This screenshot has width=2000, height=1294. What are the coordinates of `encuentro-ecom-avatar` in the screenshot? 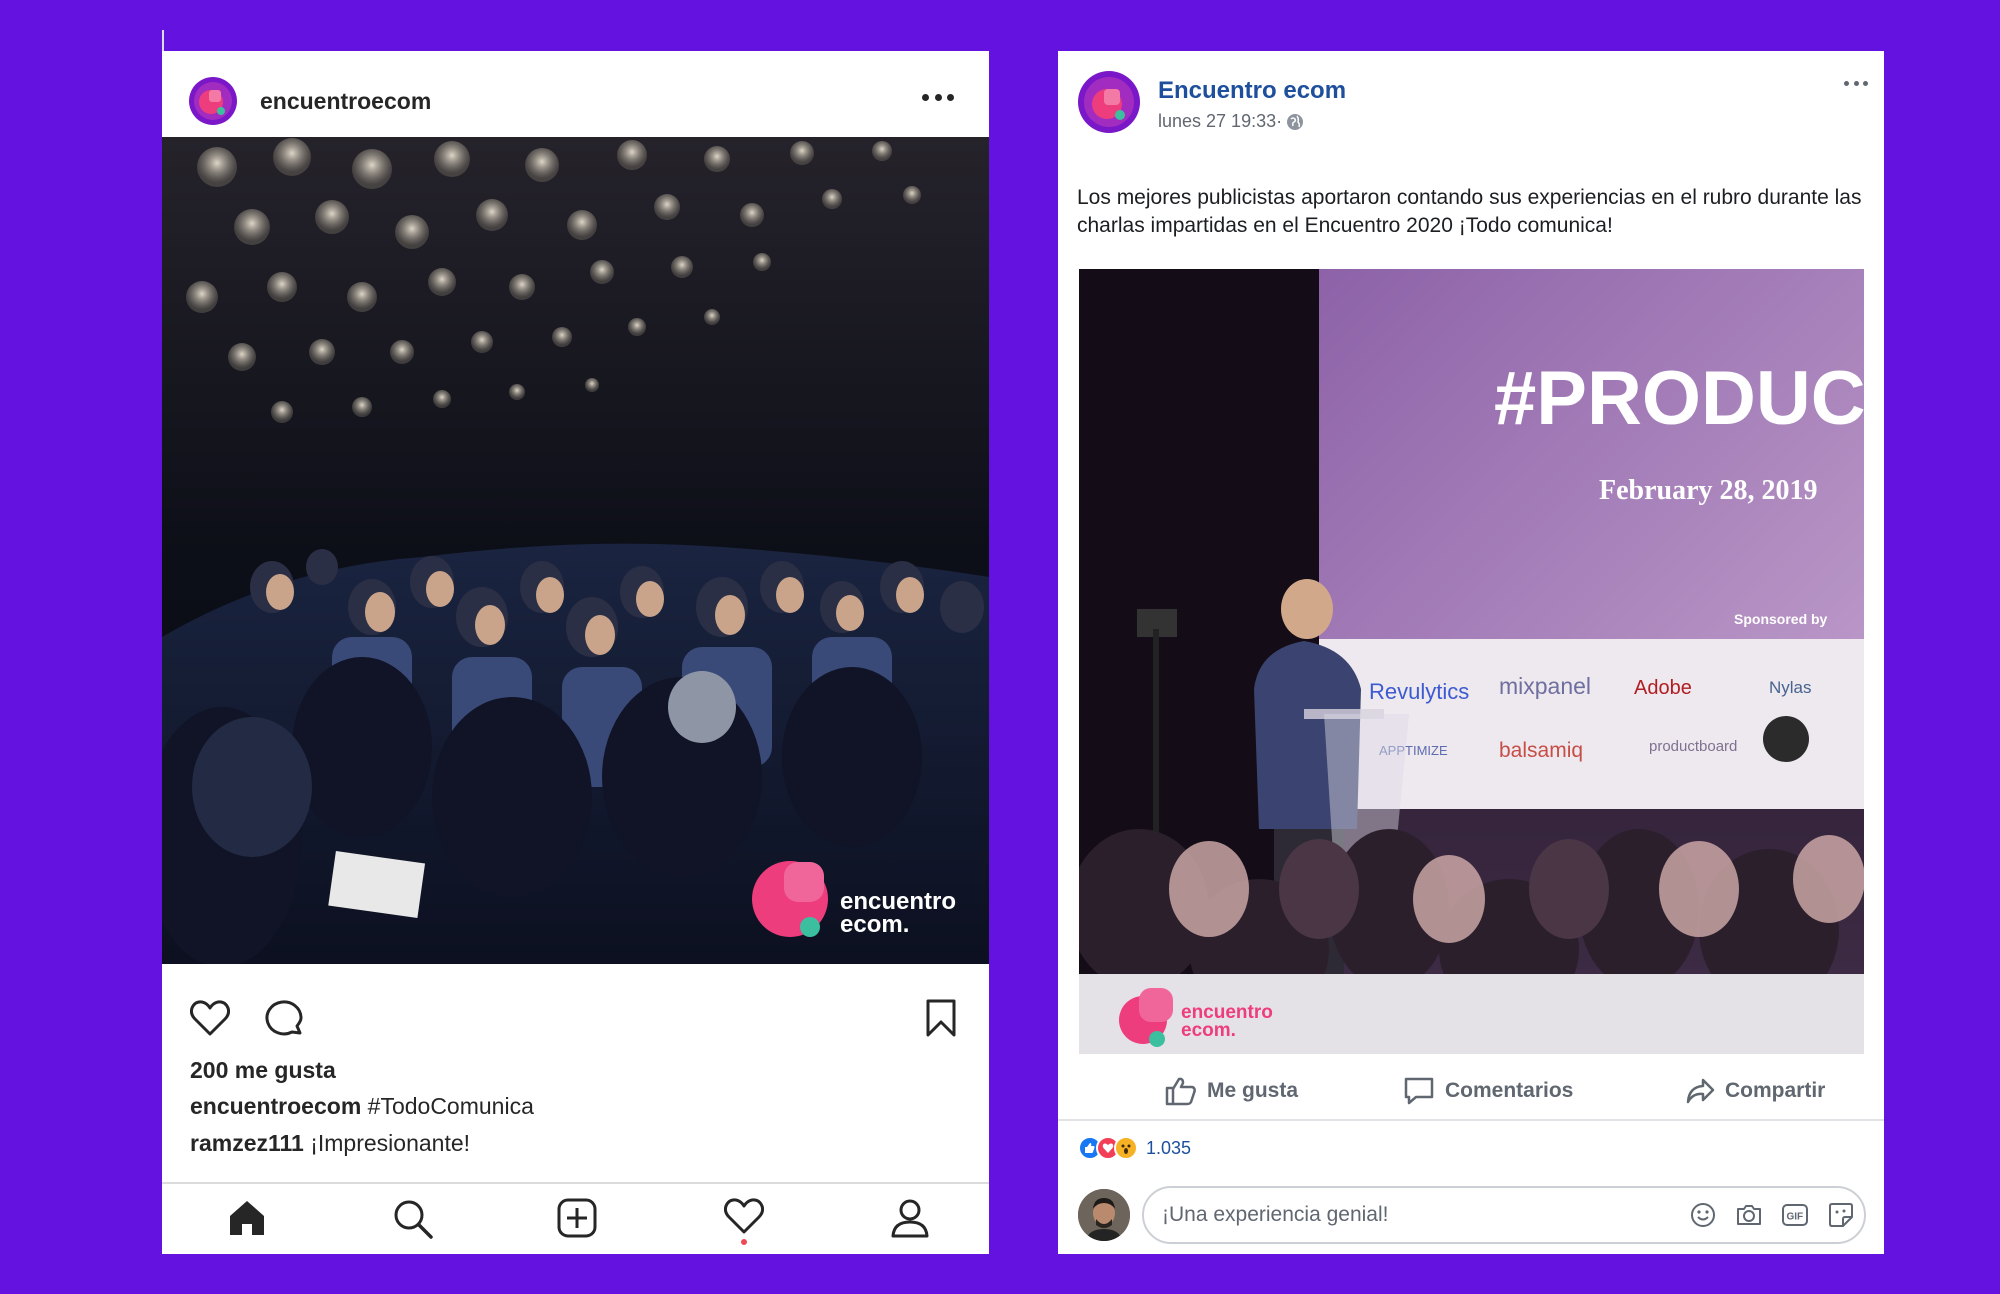 It's located at (1109, 102).